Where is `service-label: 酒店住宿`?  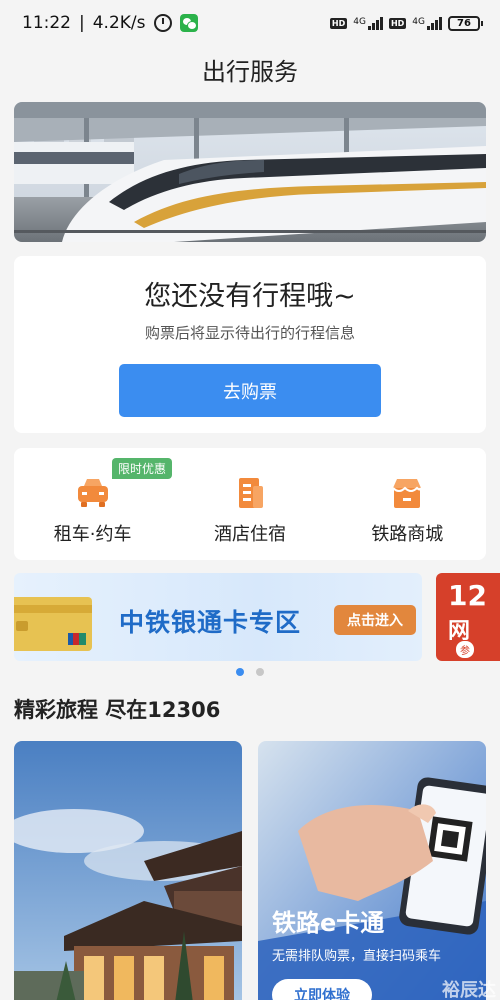
service-label: 酒店住宿 is located at coordinates (249, 534).